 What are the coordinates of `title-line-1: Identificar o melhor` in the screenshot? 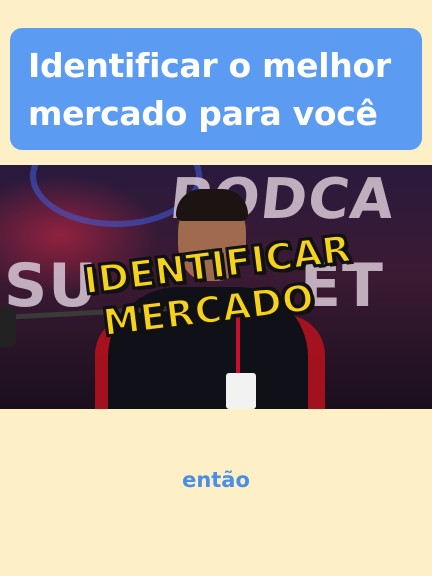 It's located at (209, 65).